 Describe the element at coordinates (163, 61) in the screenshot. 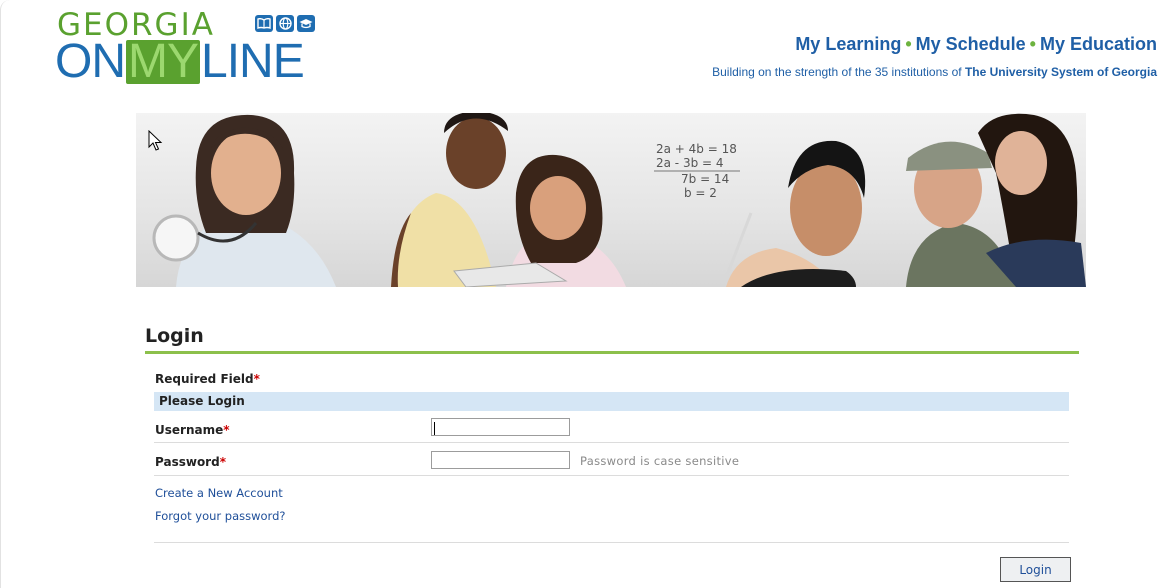

I see `logo-my: MY` at that location.